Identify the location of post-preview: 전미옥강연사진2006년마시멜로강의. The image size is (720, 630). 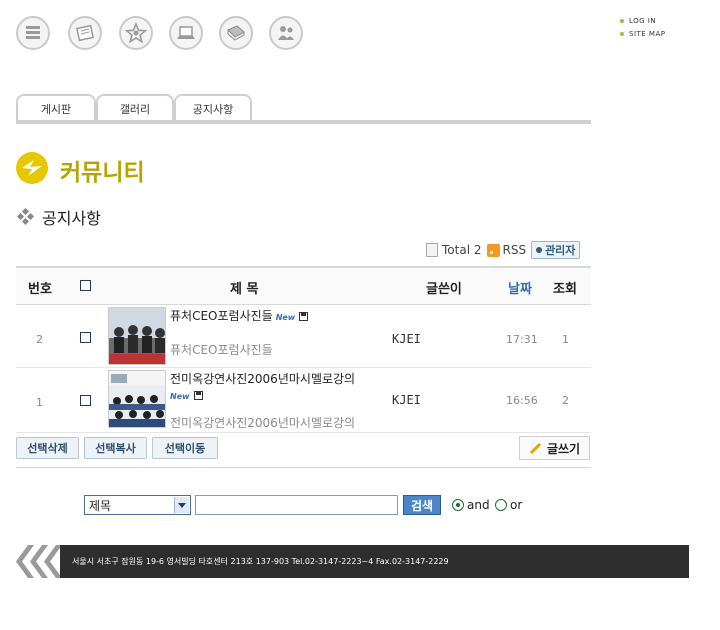
(263, 423).